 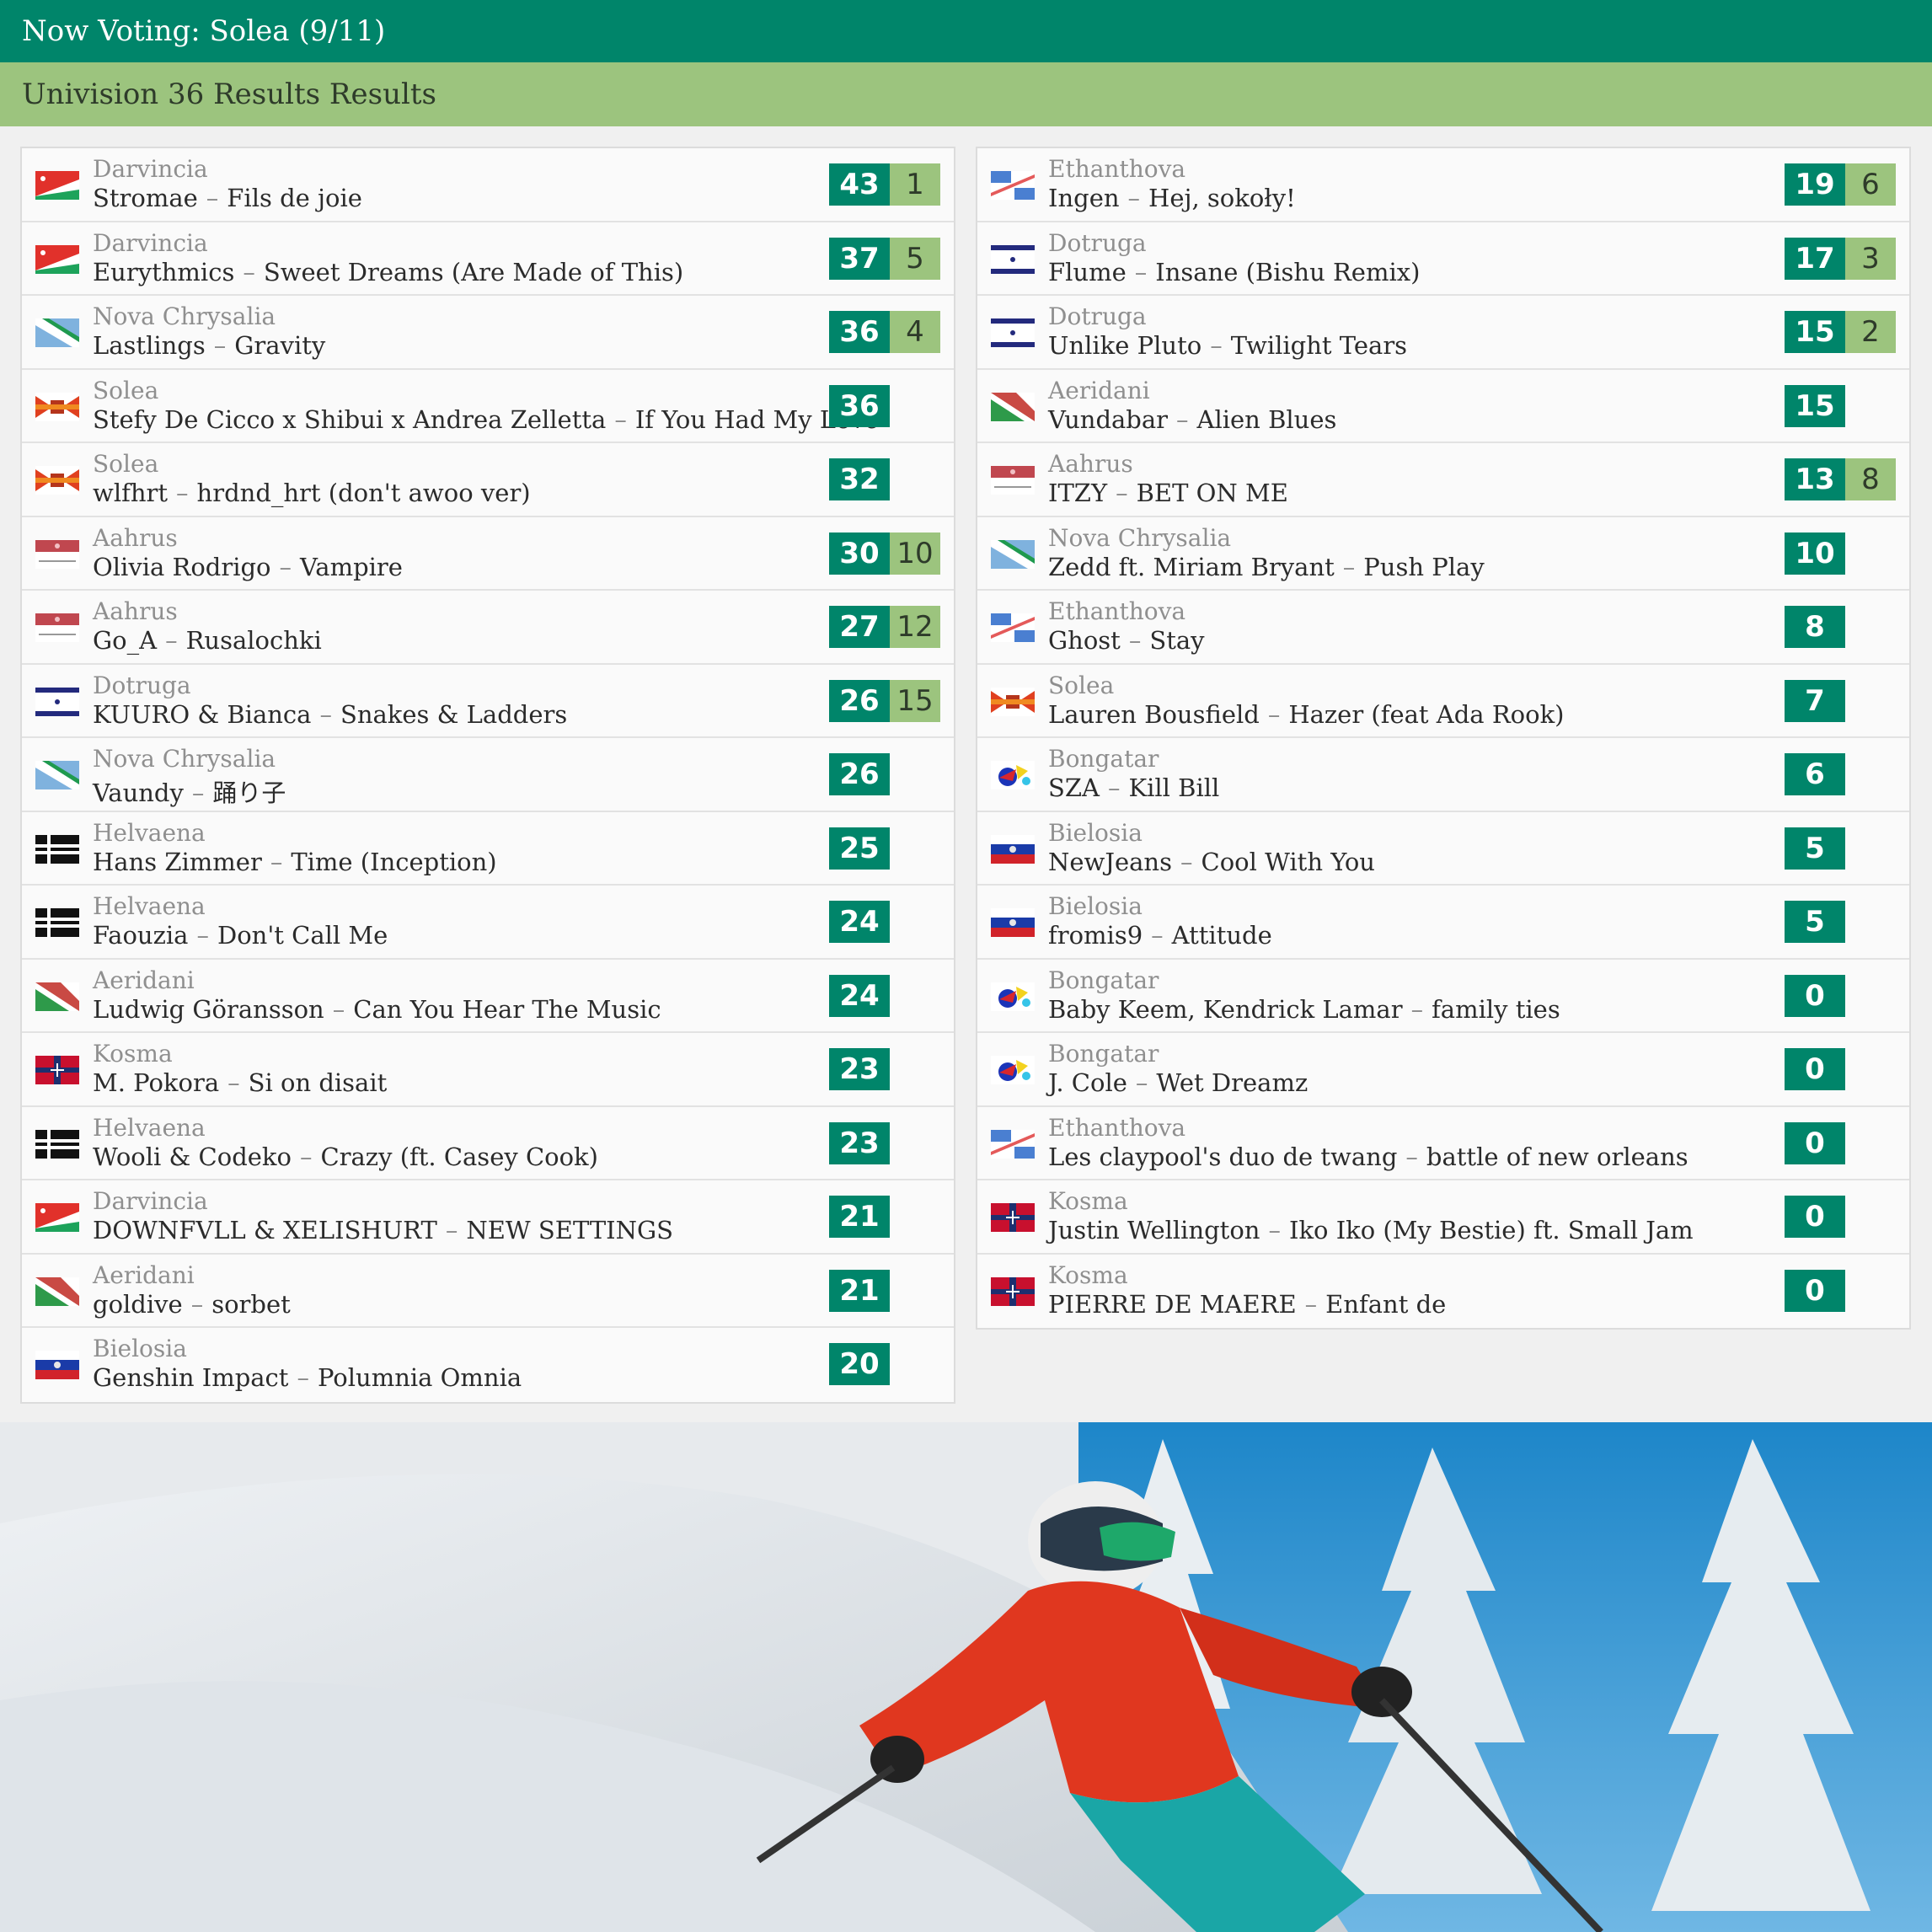 What do you see at coordinates (915, 184) in the screenshot?
I see `received-points-badge: 1` at bounding box center [915, 184].